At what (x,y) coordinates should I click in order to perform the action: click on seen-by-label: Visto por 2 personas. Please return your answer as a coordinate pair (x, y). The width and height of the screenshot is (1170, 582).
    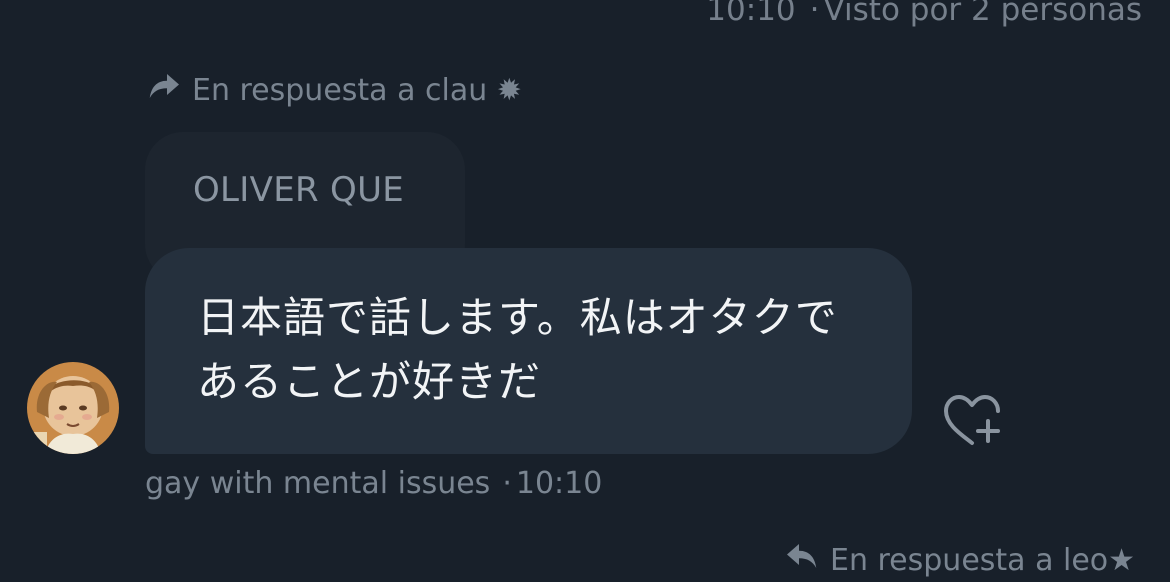
    Looking at the image, I should click on (983, 14).